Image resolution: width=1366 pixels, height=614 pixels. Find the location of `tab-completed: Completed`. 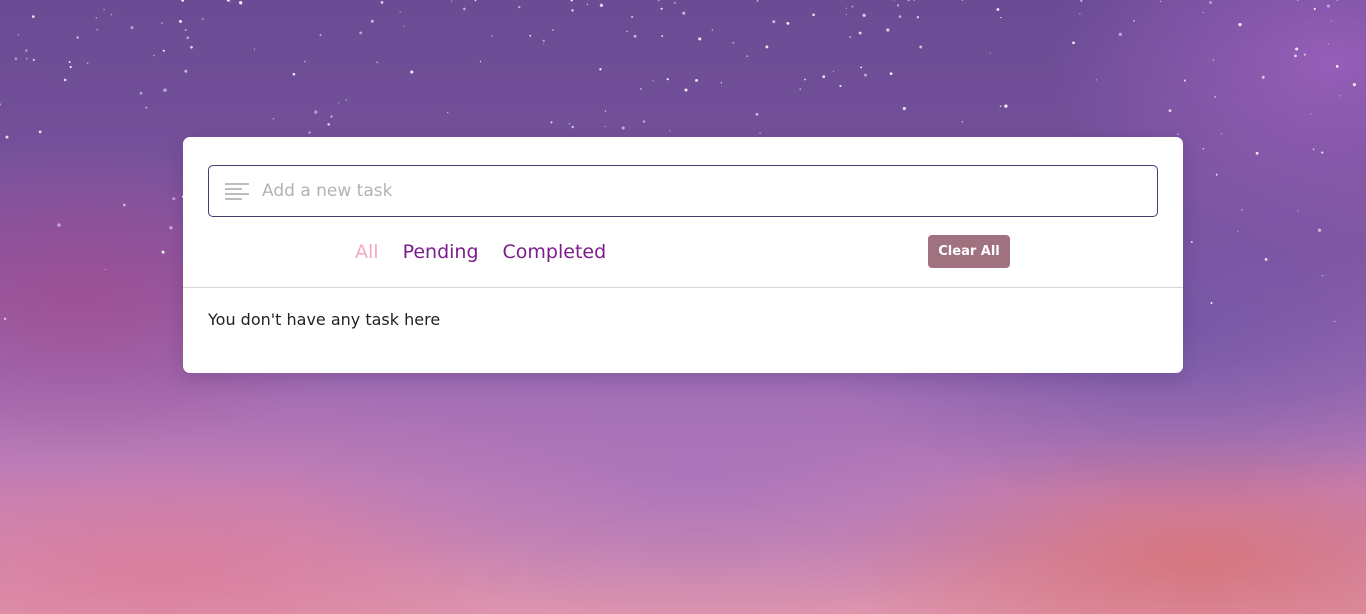

tab-completed: Completed is located at coordinates (555, 252).